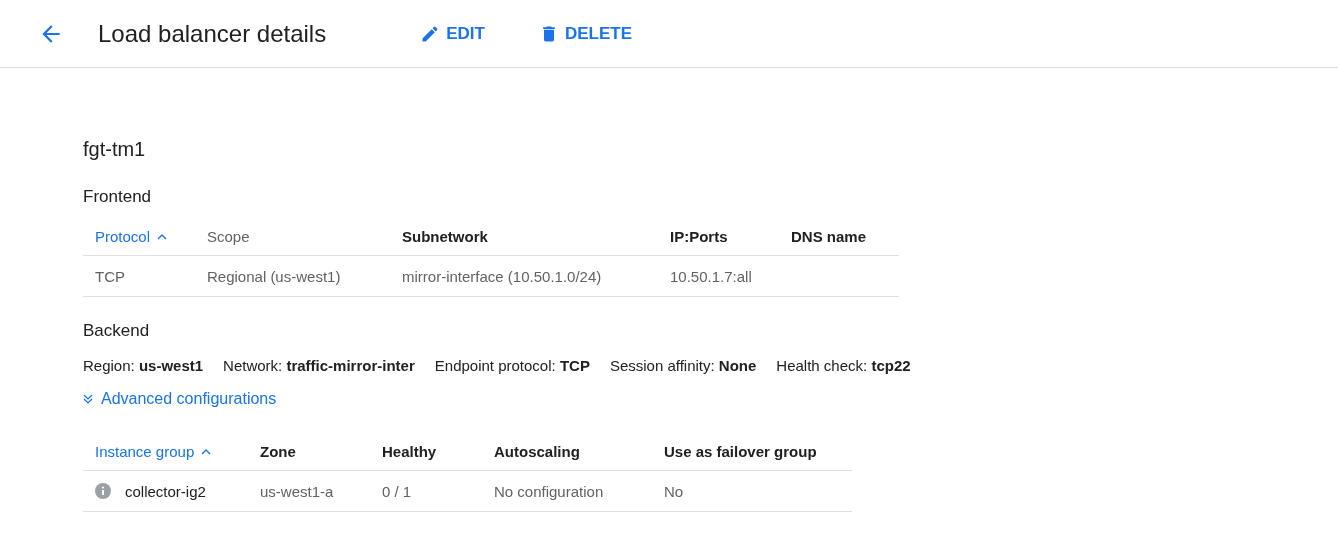  What do you see at coordinates (524, 236) in the screenshot?
I see `column-header: Subnetwork` at bounding box center [524, 236].